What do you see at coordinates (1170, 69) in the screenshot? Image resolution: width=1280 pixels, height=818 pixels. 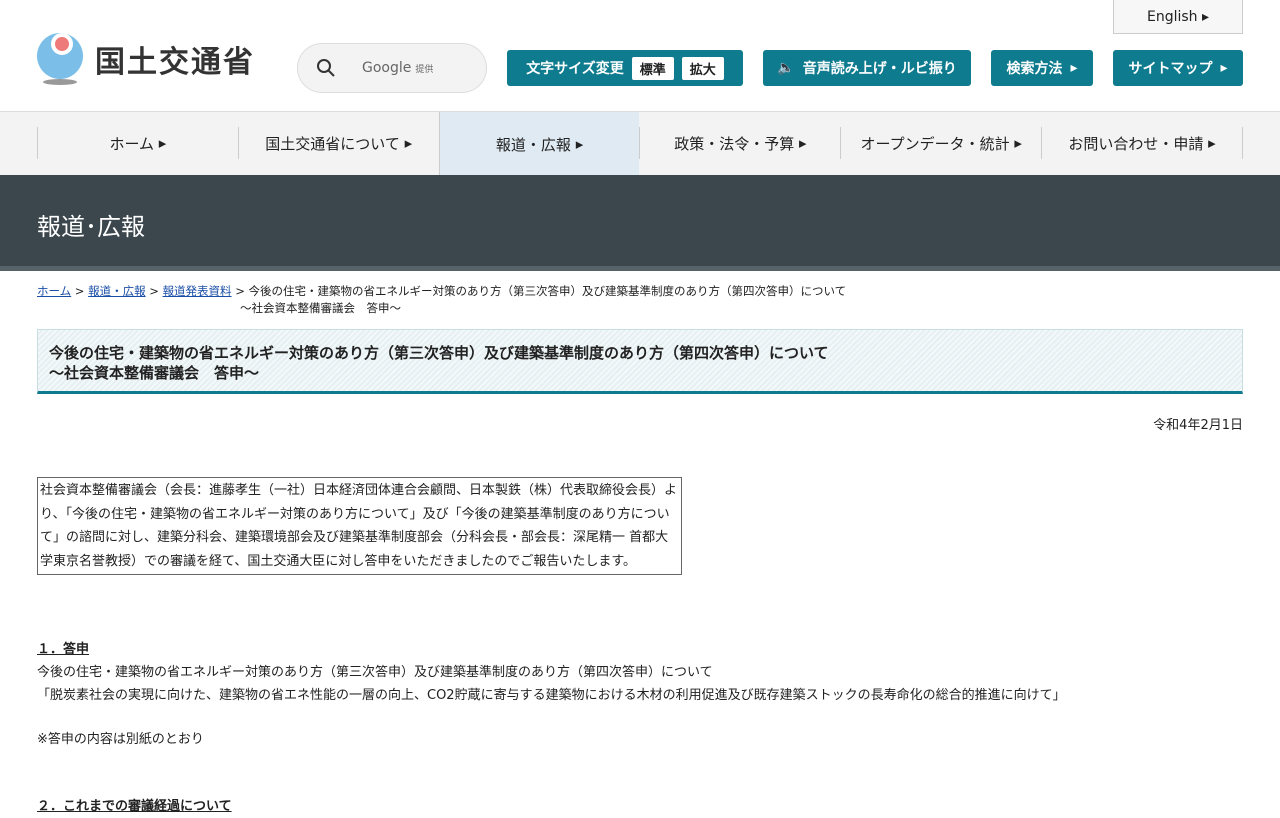 I see `sitemap-label: サイトマップ` at bounding box center [1170, 69].